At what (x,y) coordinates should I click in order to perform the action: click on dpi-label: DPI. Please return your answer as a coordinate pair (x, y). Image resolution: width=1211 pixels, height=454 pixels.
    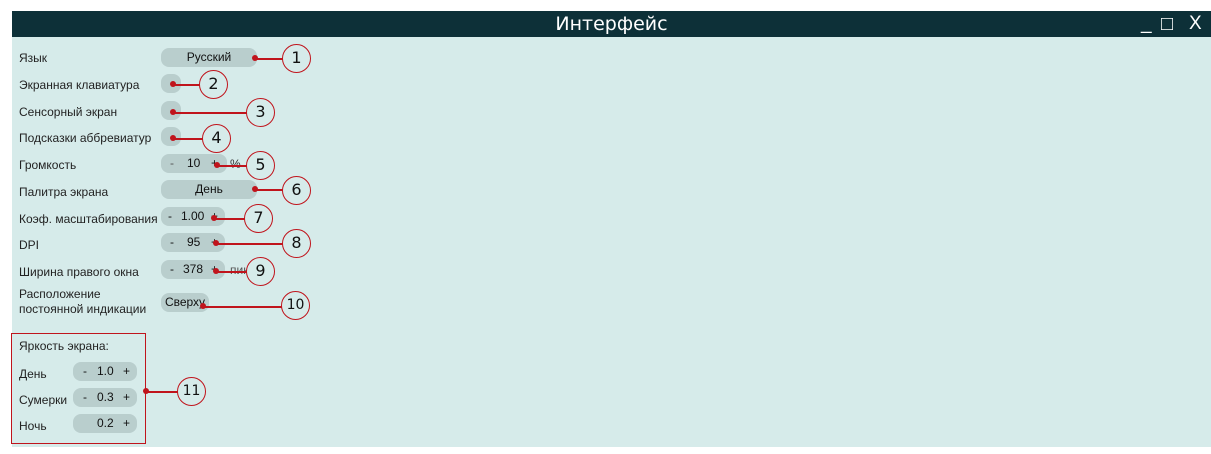
    Looking at the image, I should click on (29, 245).